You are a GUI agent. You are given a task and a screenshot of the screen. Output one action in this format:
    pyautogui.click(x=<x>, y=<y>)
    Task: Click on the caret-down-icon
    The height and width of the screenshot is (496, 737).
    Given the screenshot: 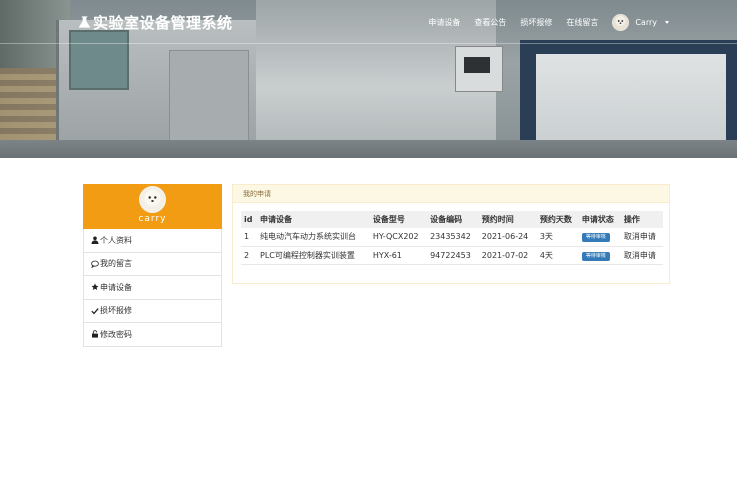 What is the action you would take?
    pyautogui.click(x=667, y=22)
    